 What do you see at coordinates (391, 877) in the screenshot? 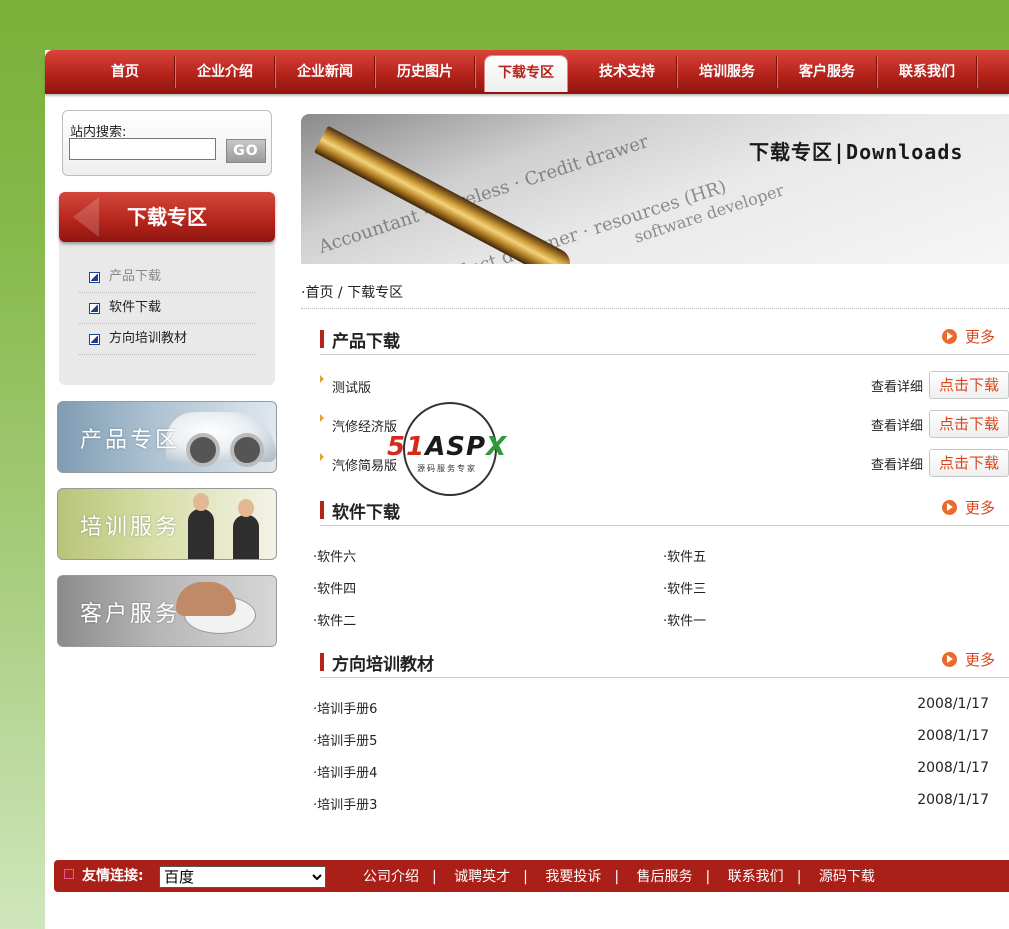
I see `footer-link-company-intro: 公司介绍` at bounding box center [391, 877].